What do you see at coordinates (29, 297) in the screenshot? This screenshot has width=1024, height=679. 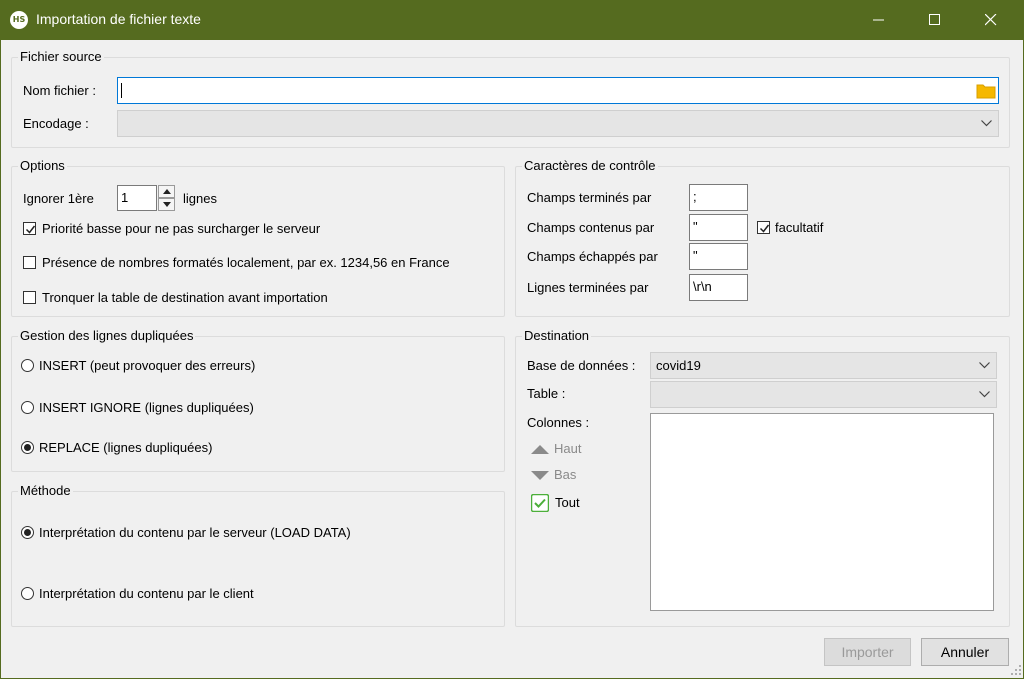 I see `truncate-checkbox` at bounding box center [29, 297].